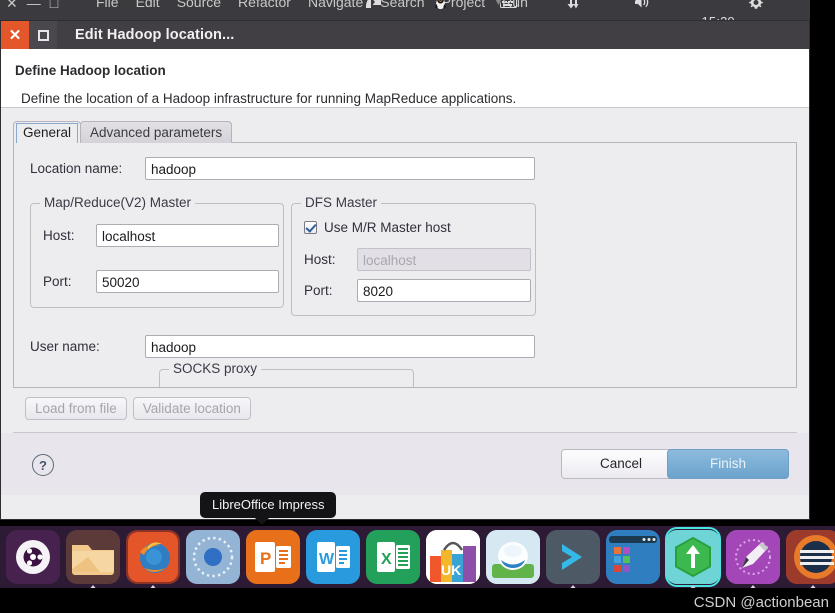 This screenshot has width=835, height=613. I want to click on penguin-icon, so click(460, 10).